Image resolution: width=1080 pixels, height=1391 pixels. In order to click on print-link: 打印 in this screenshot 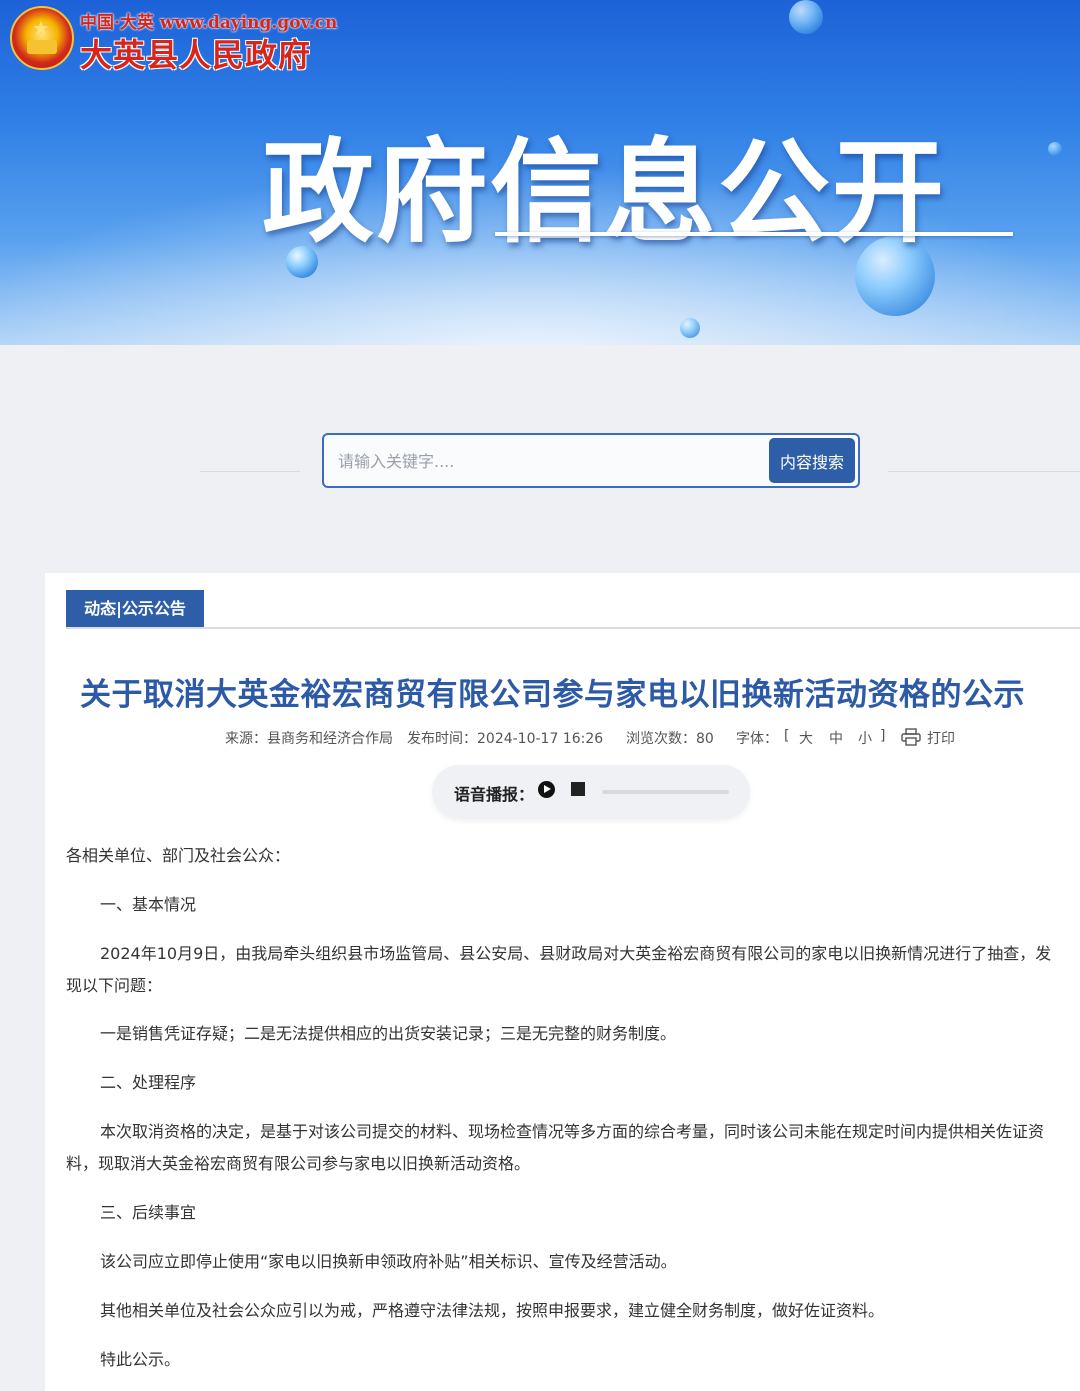, I will do `click(941, 738)`.